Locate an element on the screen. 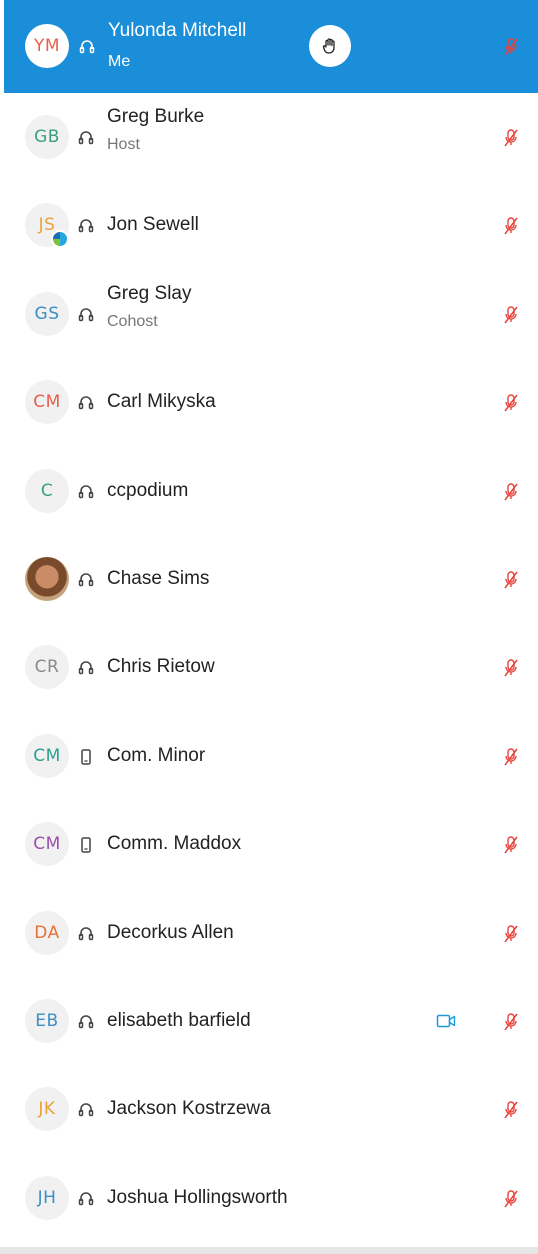 Image resolution: width=538 pixels, height=1254 pixels. avatar-photo is located at coordinates (47, 578).